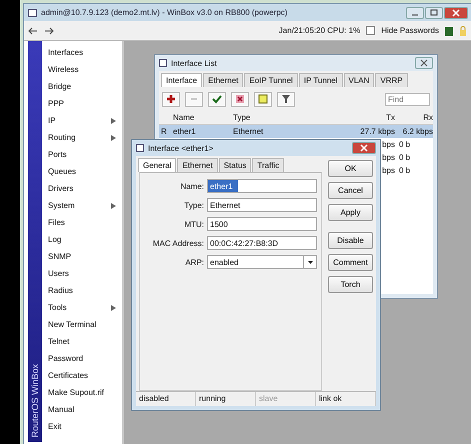 The height and width of the screenshot is (444, 471). Describe the element at coordinates (193, 224) in the screenshot. I see `field-label: MTU:` at that location.